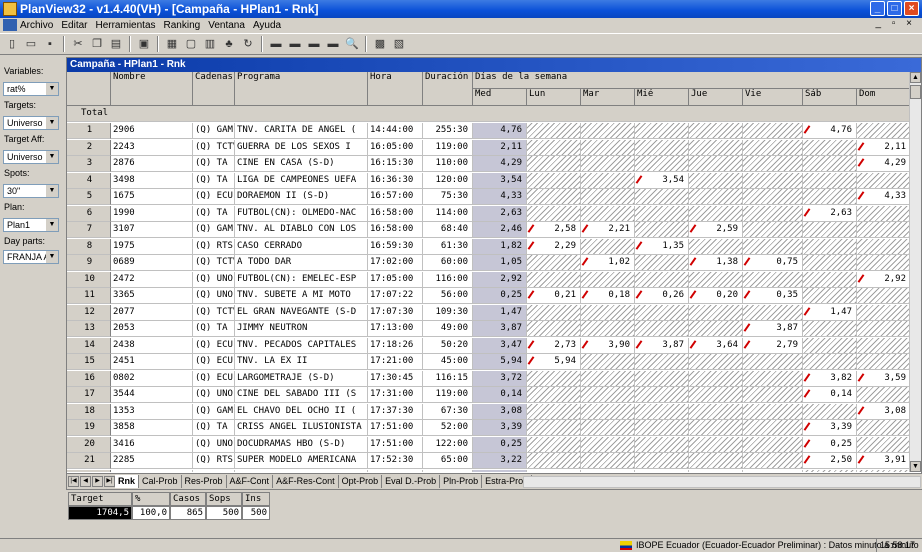 The image size is (922, 552). What do you see at coordinates (448, 147) in the screenshot?
I see `cell-dur: 119:00` at bounding box center [448, 147].